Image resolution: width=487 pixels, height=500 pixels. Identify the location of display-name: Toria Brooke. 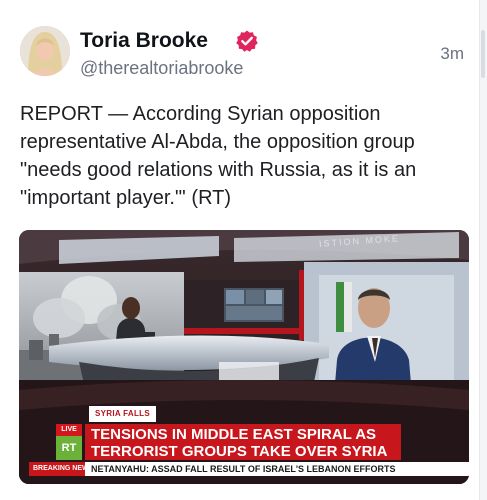
(144, 41).